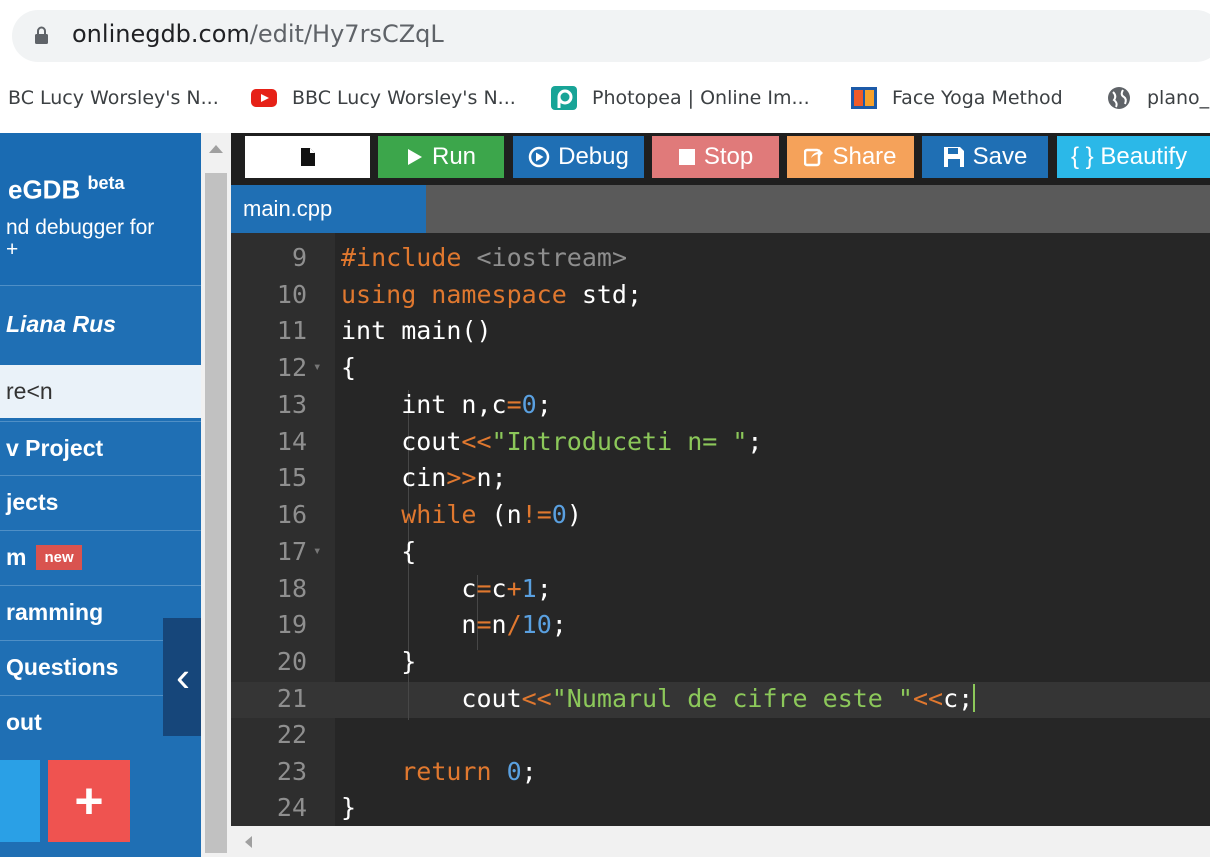  Describe the element at coordinates (720, 738) in the screenshot. I see `code-line: 22` at that location.